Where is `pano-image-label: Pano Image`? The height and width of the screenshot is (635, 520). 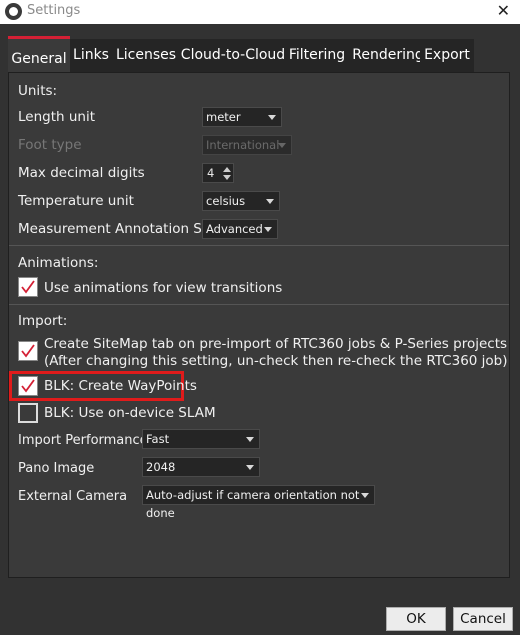
pano-image-label: Pano Image is located at coordinates (56, 468).